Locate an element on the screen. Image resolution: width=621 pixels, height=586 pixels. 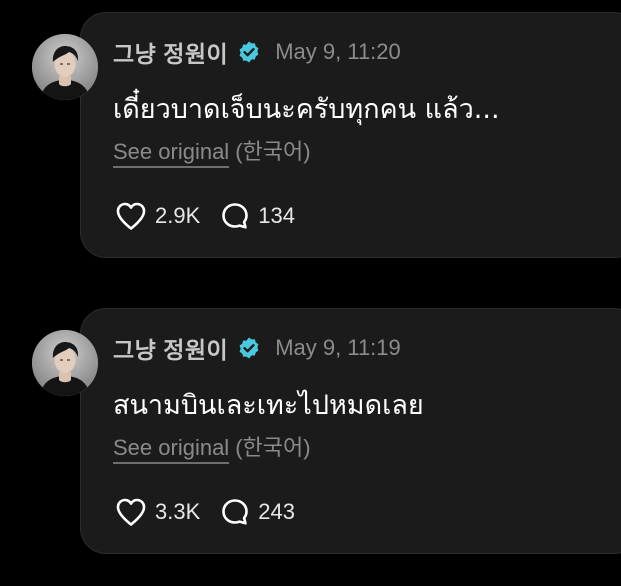
comment-button: 243 is located at coordinates (257, 512).